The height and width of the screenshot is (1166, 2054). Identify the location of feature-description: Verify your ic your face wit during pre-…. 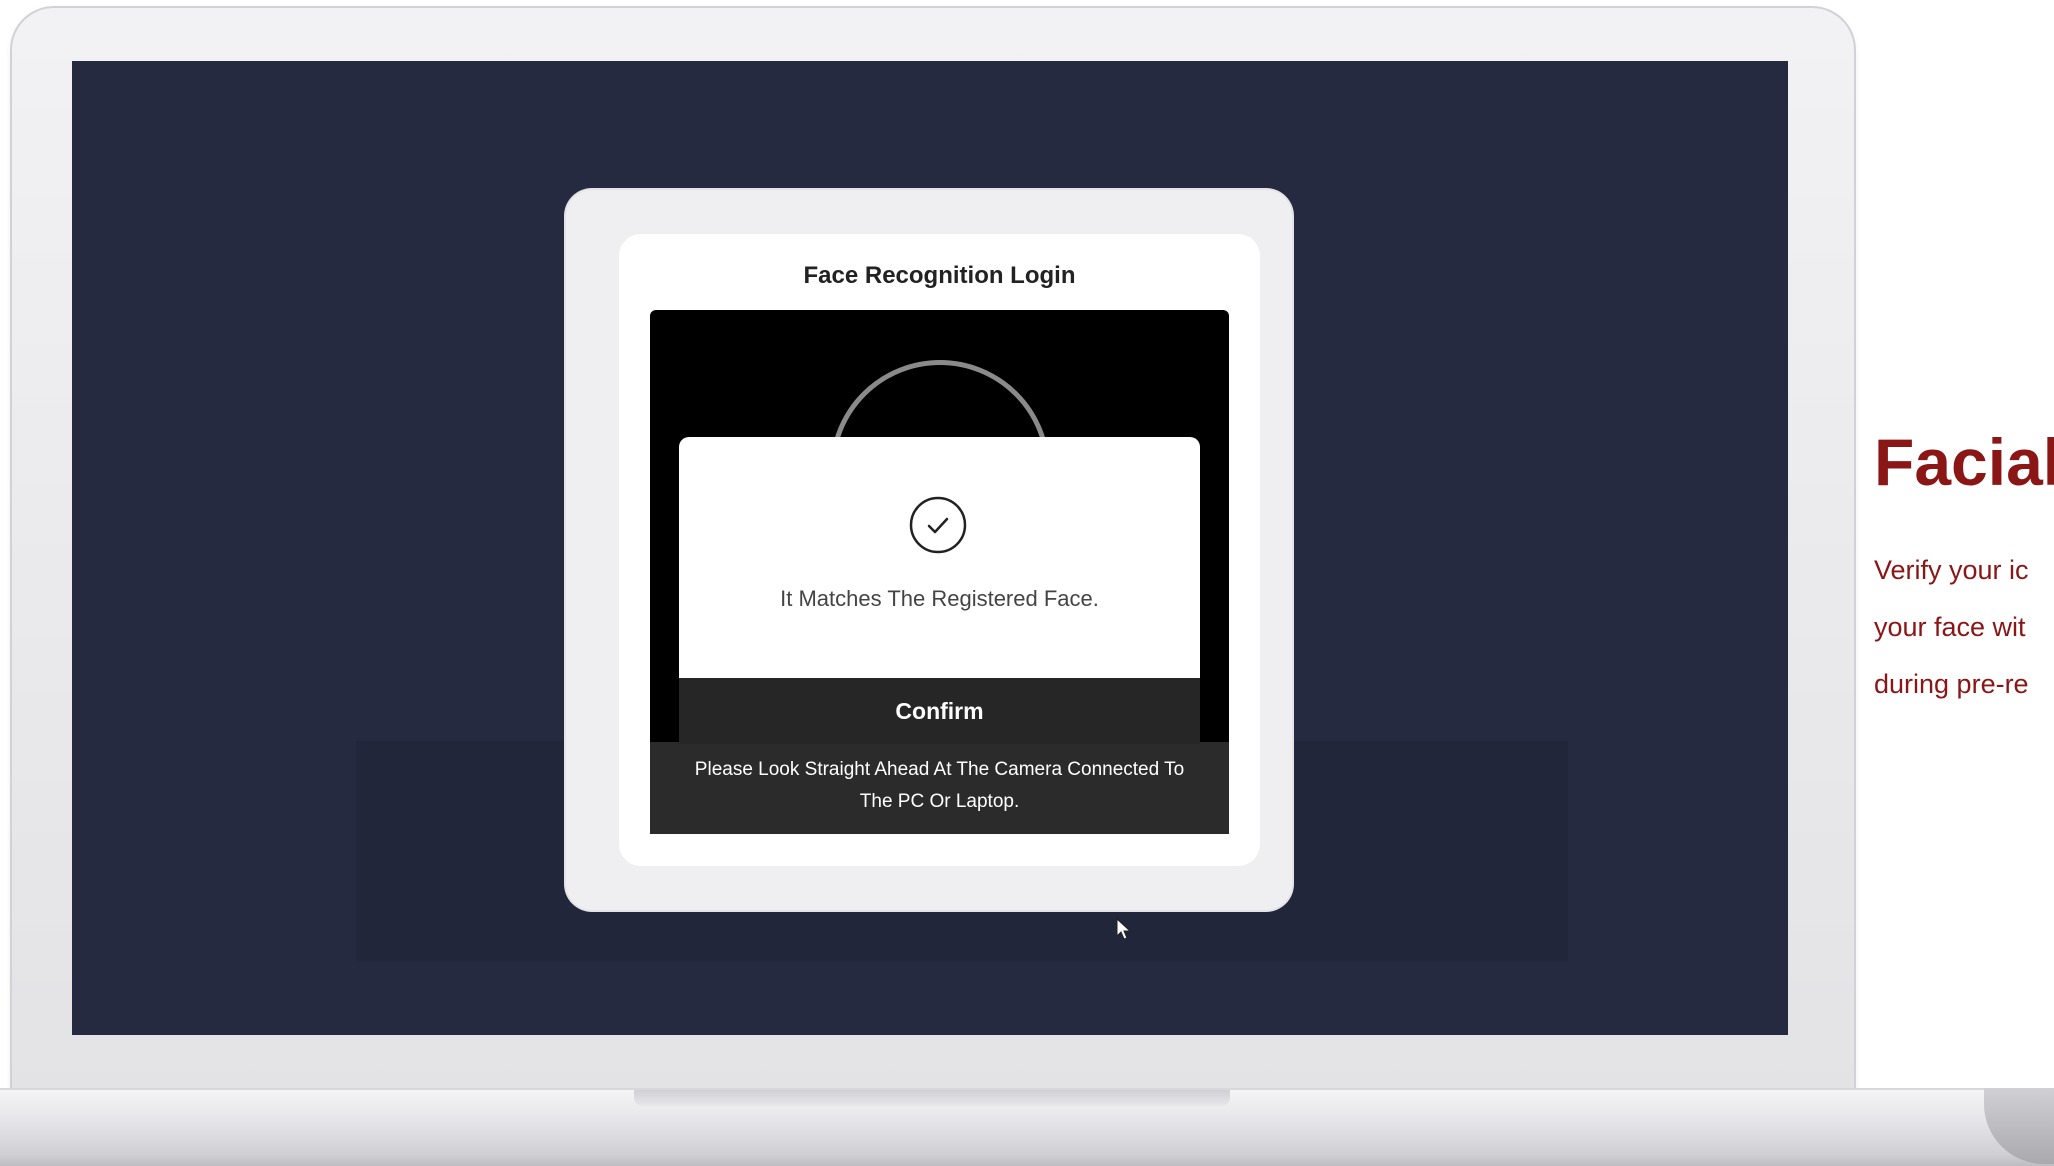
(1951, 627).